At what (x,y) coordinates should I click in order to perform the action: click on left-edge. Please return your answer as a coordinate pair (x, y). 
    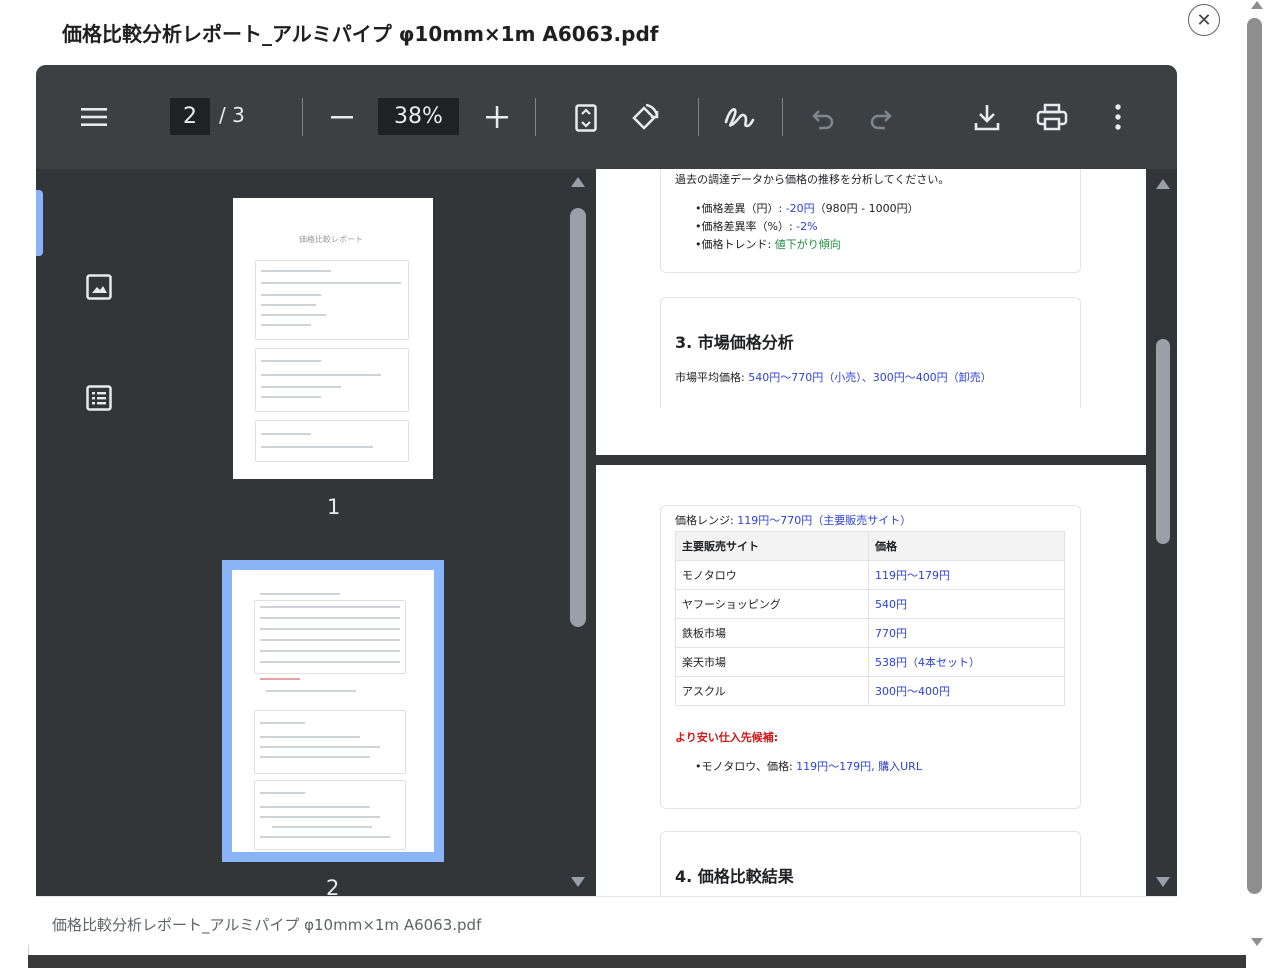
    Looking at the image, I should click on (14, 484).